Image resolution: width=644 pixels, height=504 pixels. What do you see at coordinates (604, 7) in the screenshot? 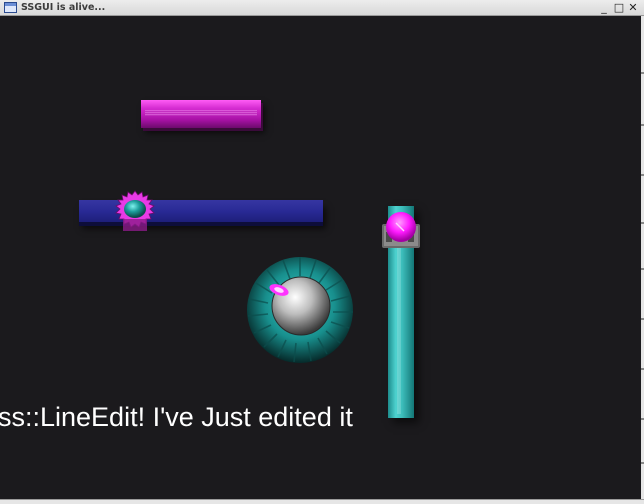
I see `minimize-button: _` at bounding box center [604, 7].